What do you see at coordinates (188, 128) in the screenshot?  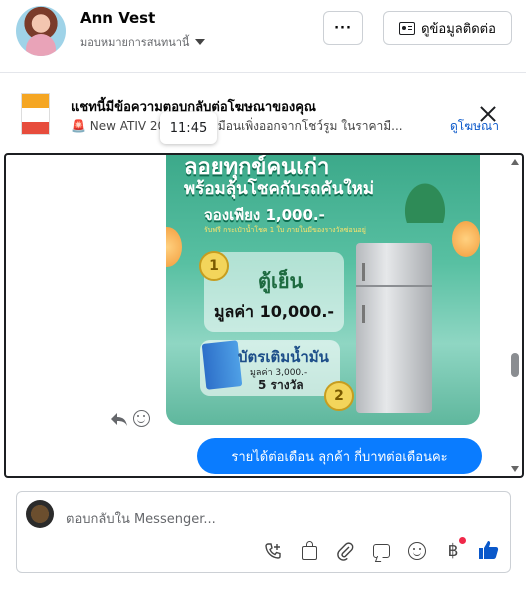 I see `timestamp-tooltip: 11:45` at bounding box center [188, 128].